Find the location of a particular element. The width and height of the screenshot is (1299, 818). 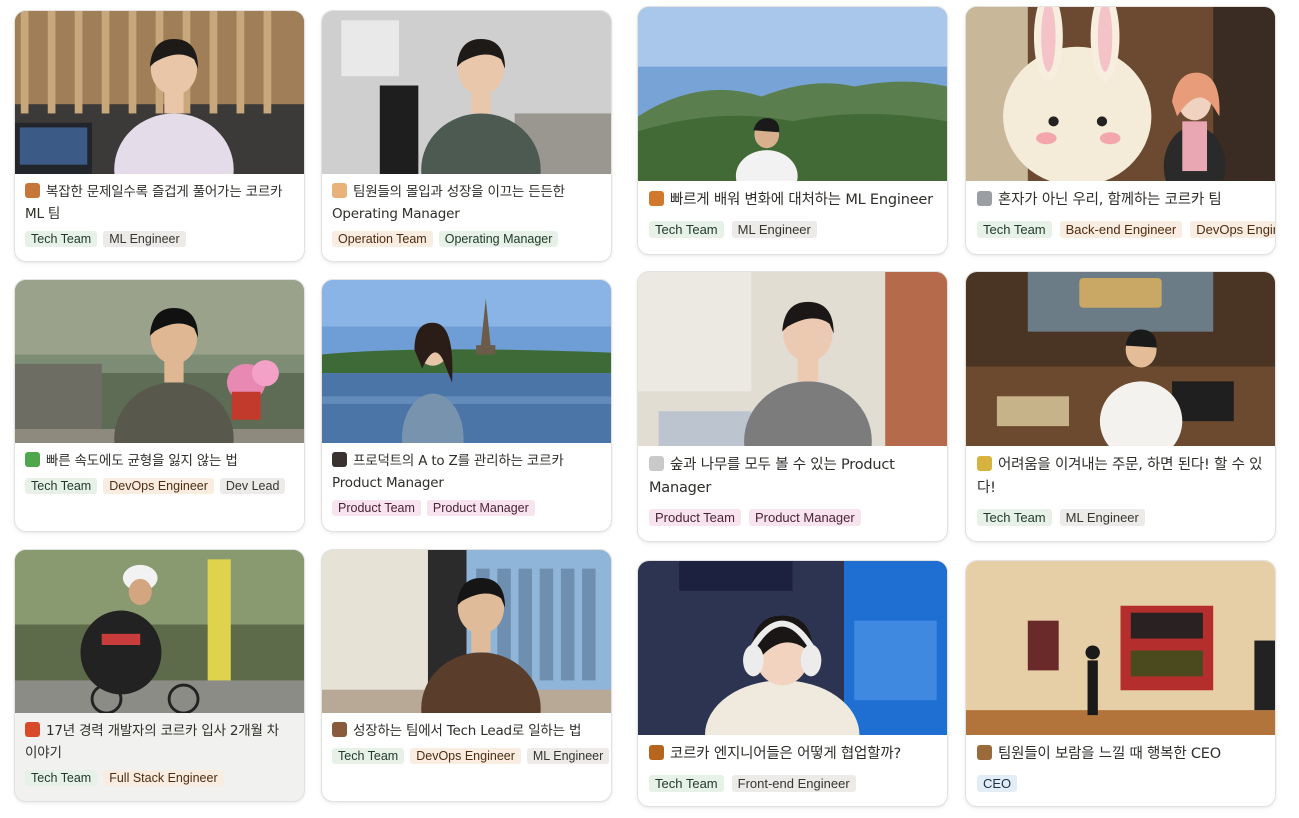

card-title-text: 빠르게 배워 변화에 대처하는 ML Engineer is located at coordinates (801, 200).